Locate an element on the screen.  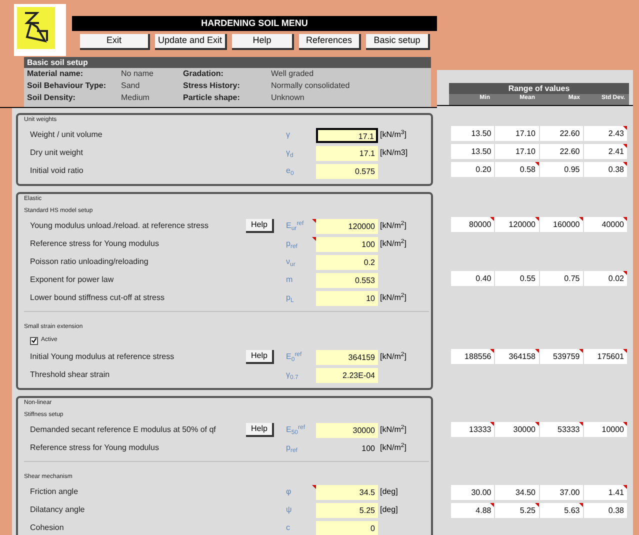
parameter-symbol: φ is located at coordinates (289, 492).